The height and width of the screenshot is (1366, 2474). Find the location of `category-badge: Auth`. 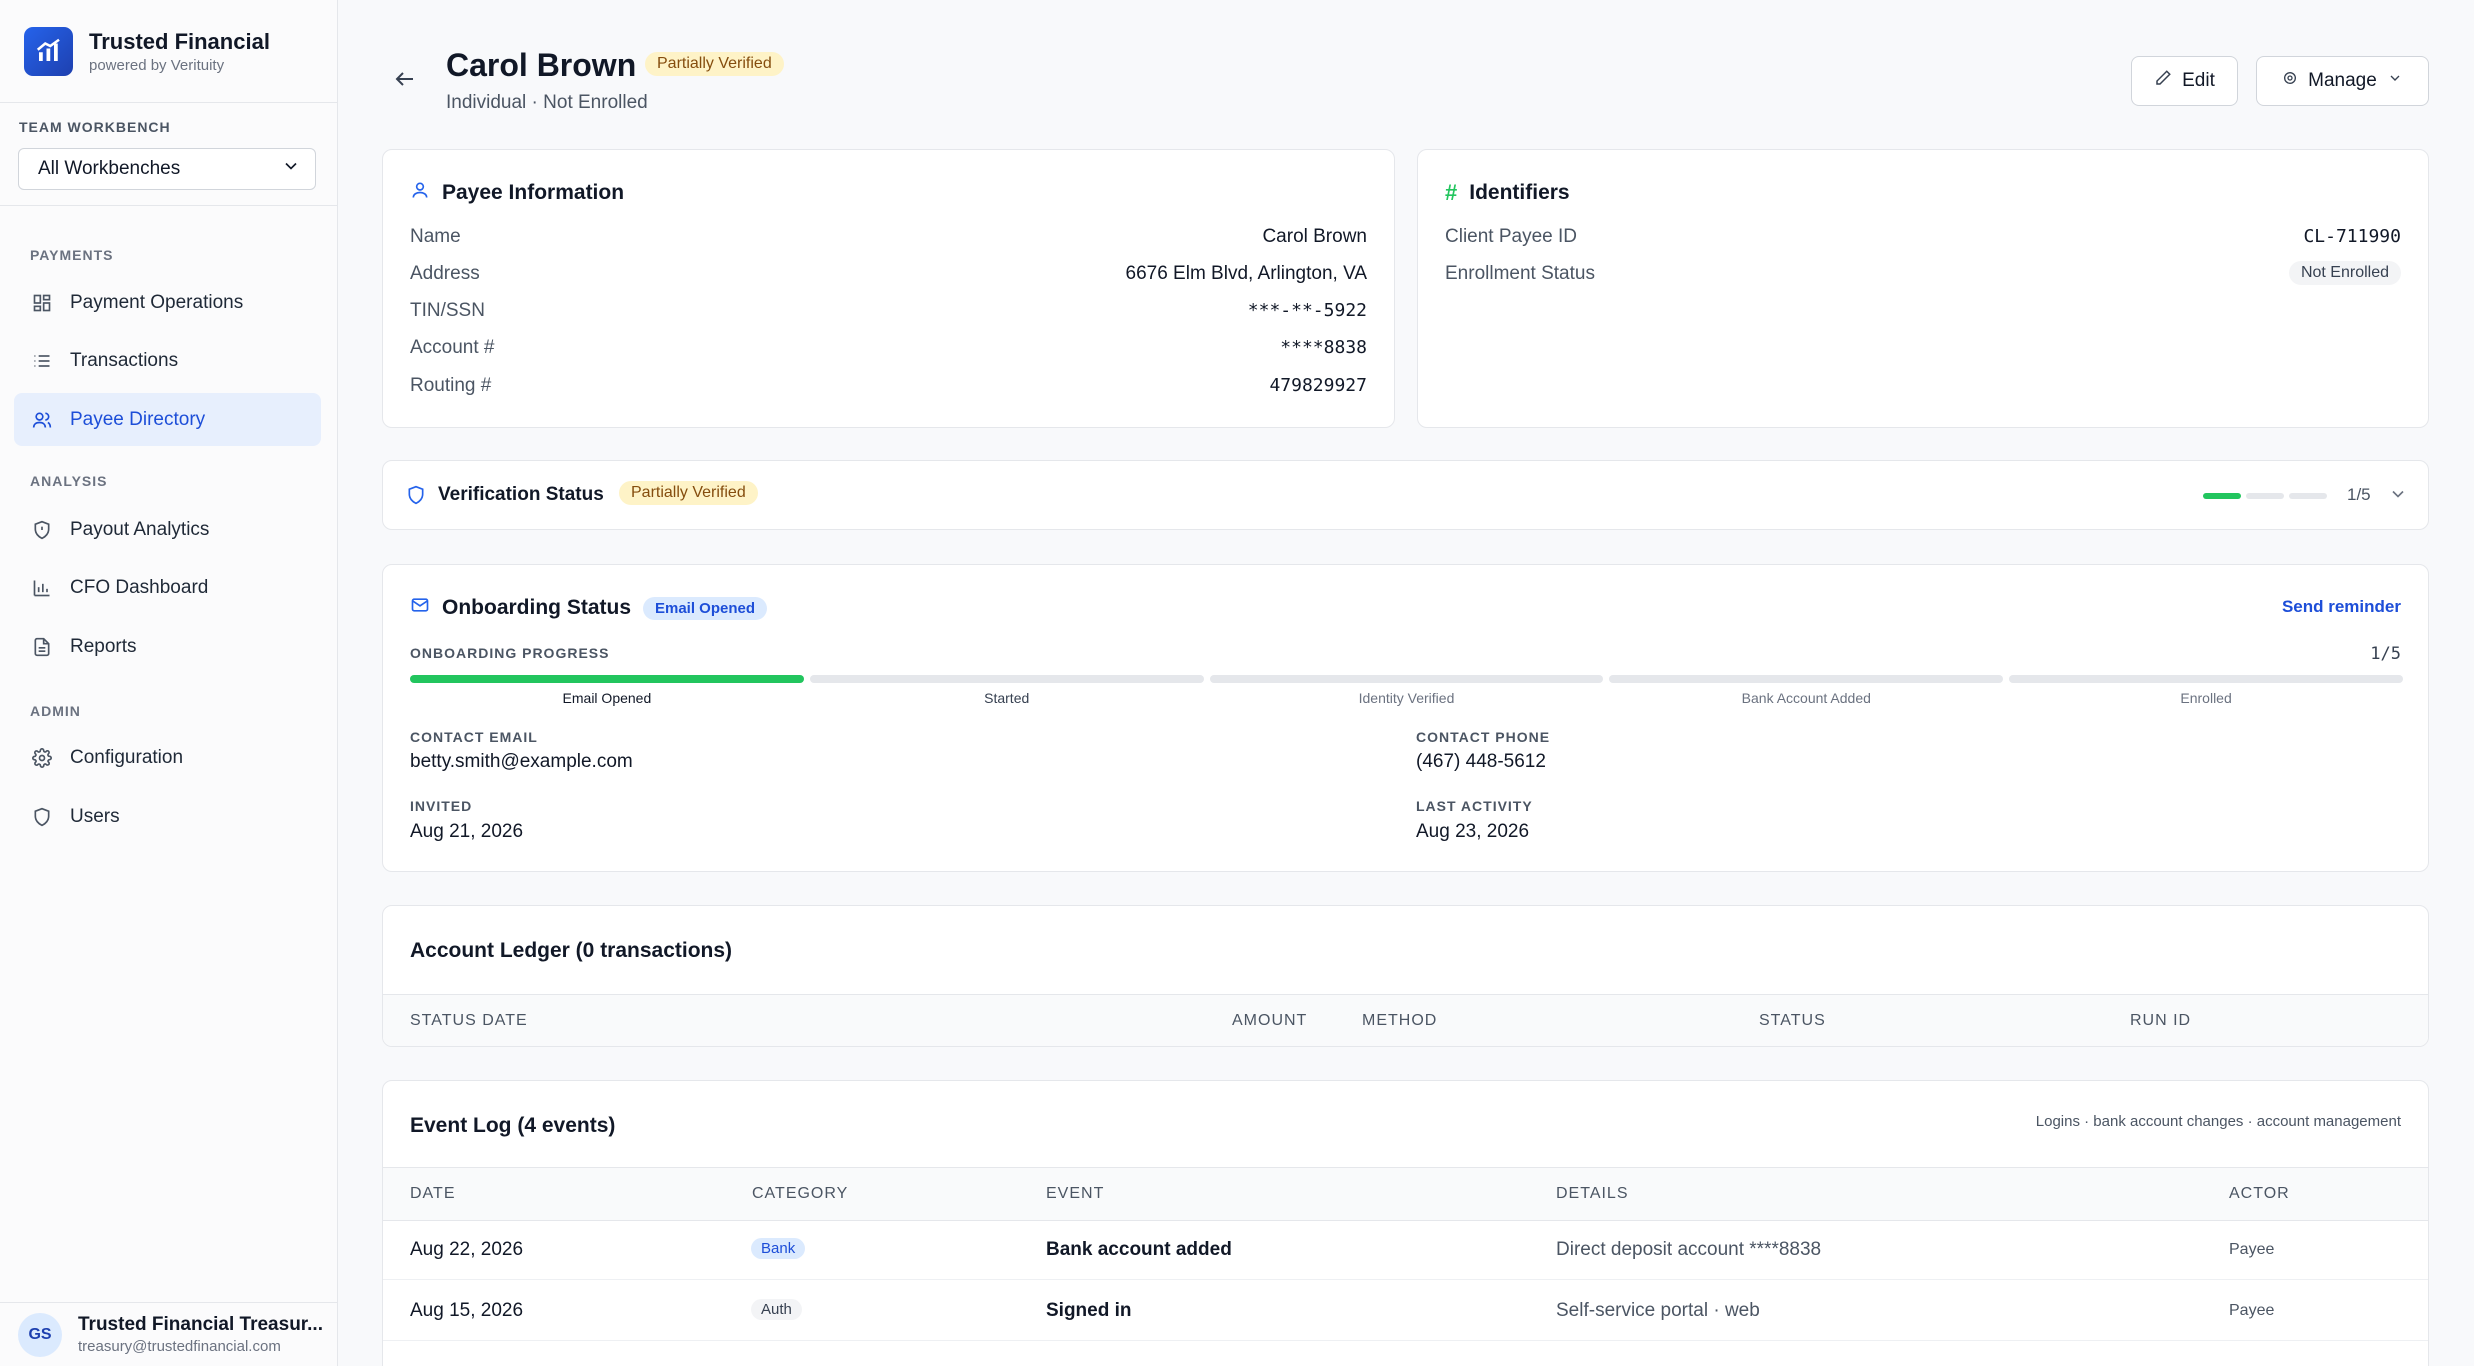

category-badge: Auth is located at coordinates (776, 1309).